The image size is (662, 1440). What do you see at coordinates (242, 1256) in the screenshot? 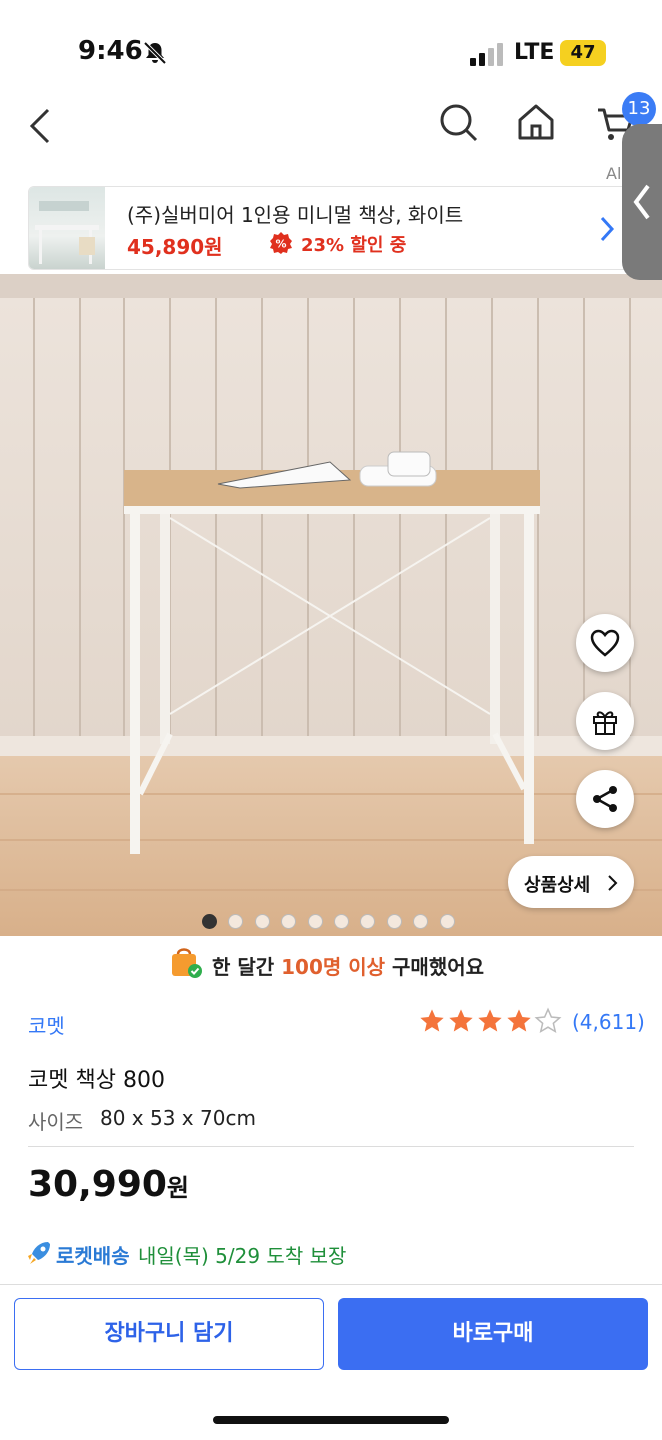
I see `delivery-date: 내일(목) 5/29 도착 보장` at bounding box center [242, 1256].